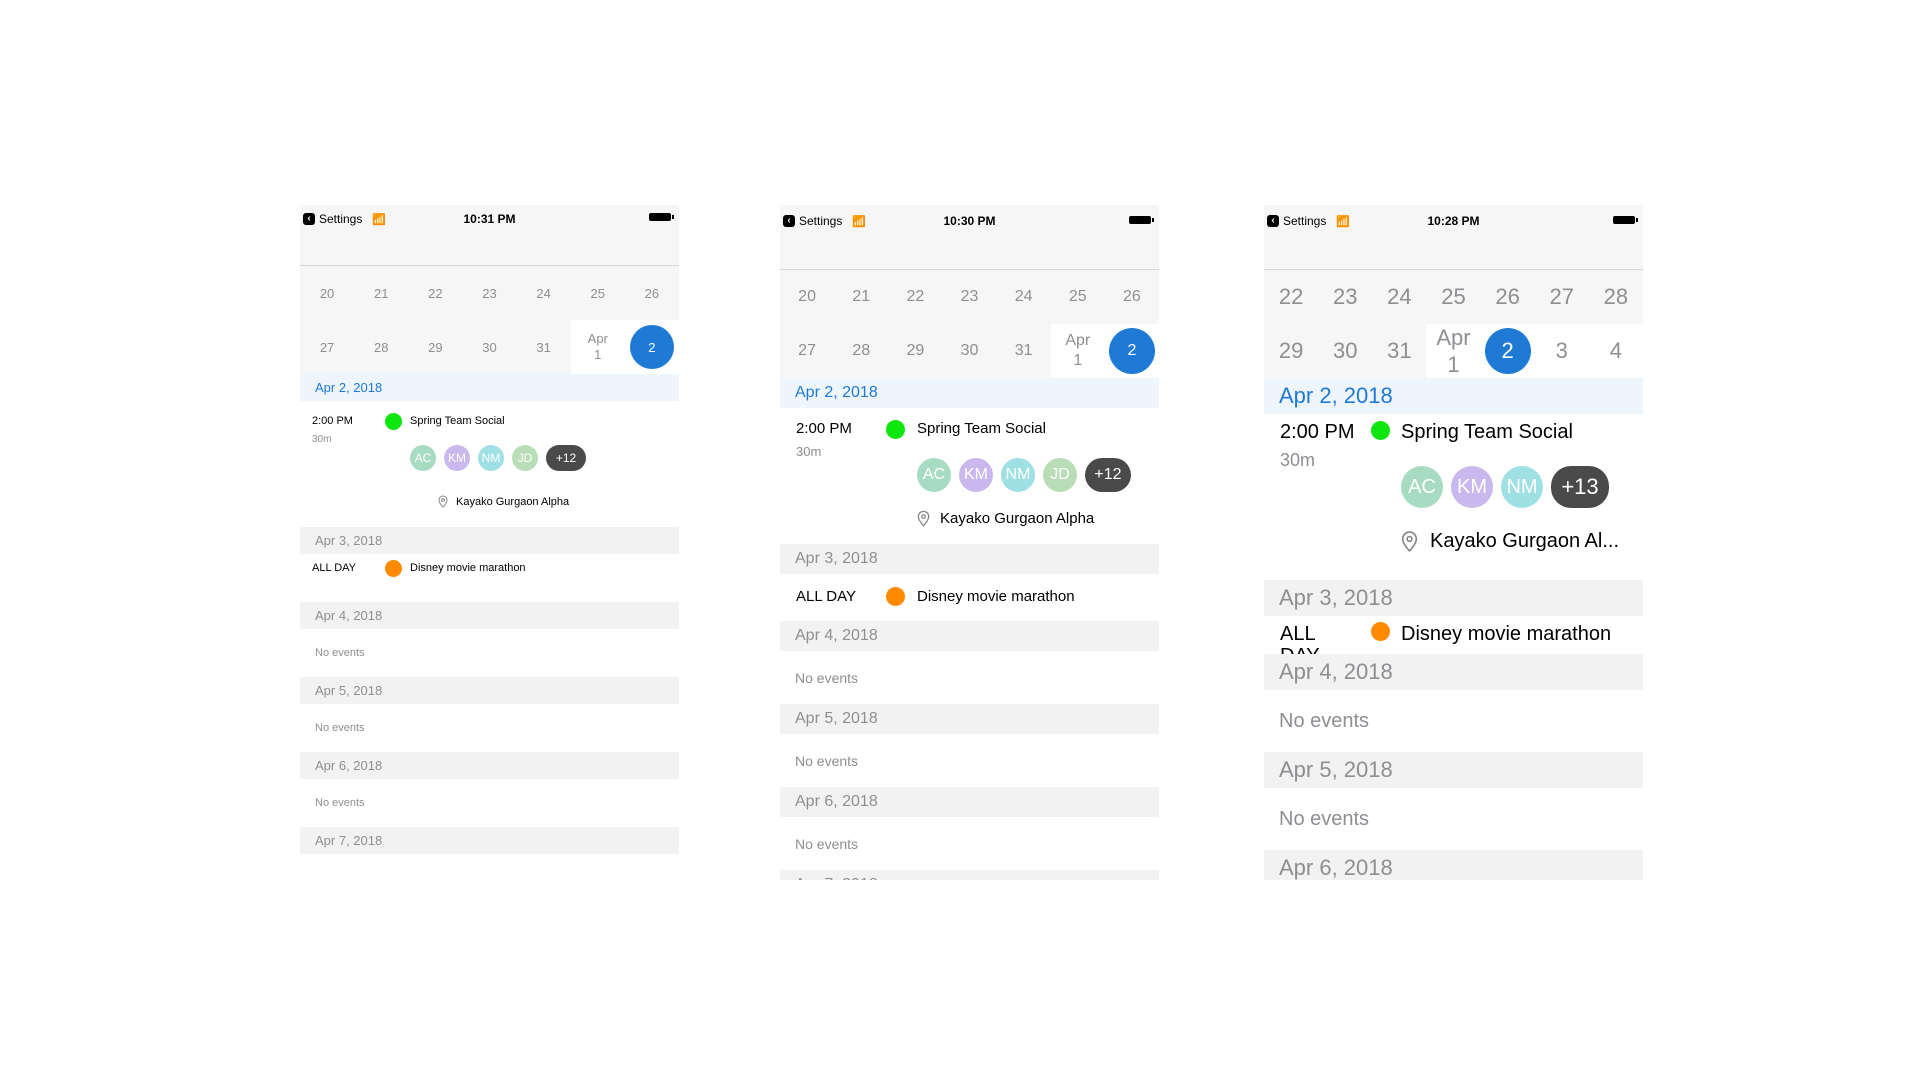 The height and width of the screenshot is (1080, 1920). Describe the element at coordinates (513, 501) in the screenshot. I see `location-label: Kayako Gurgaon Alpha` at that location.